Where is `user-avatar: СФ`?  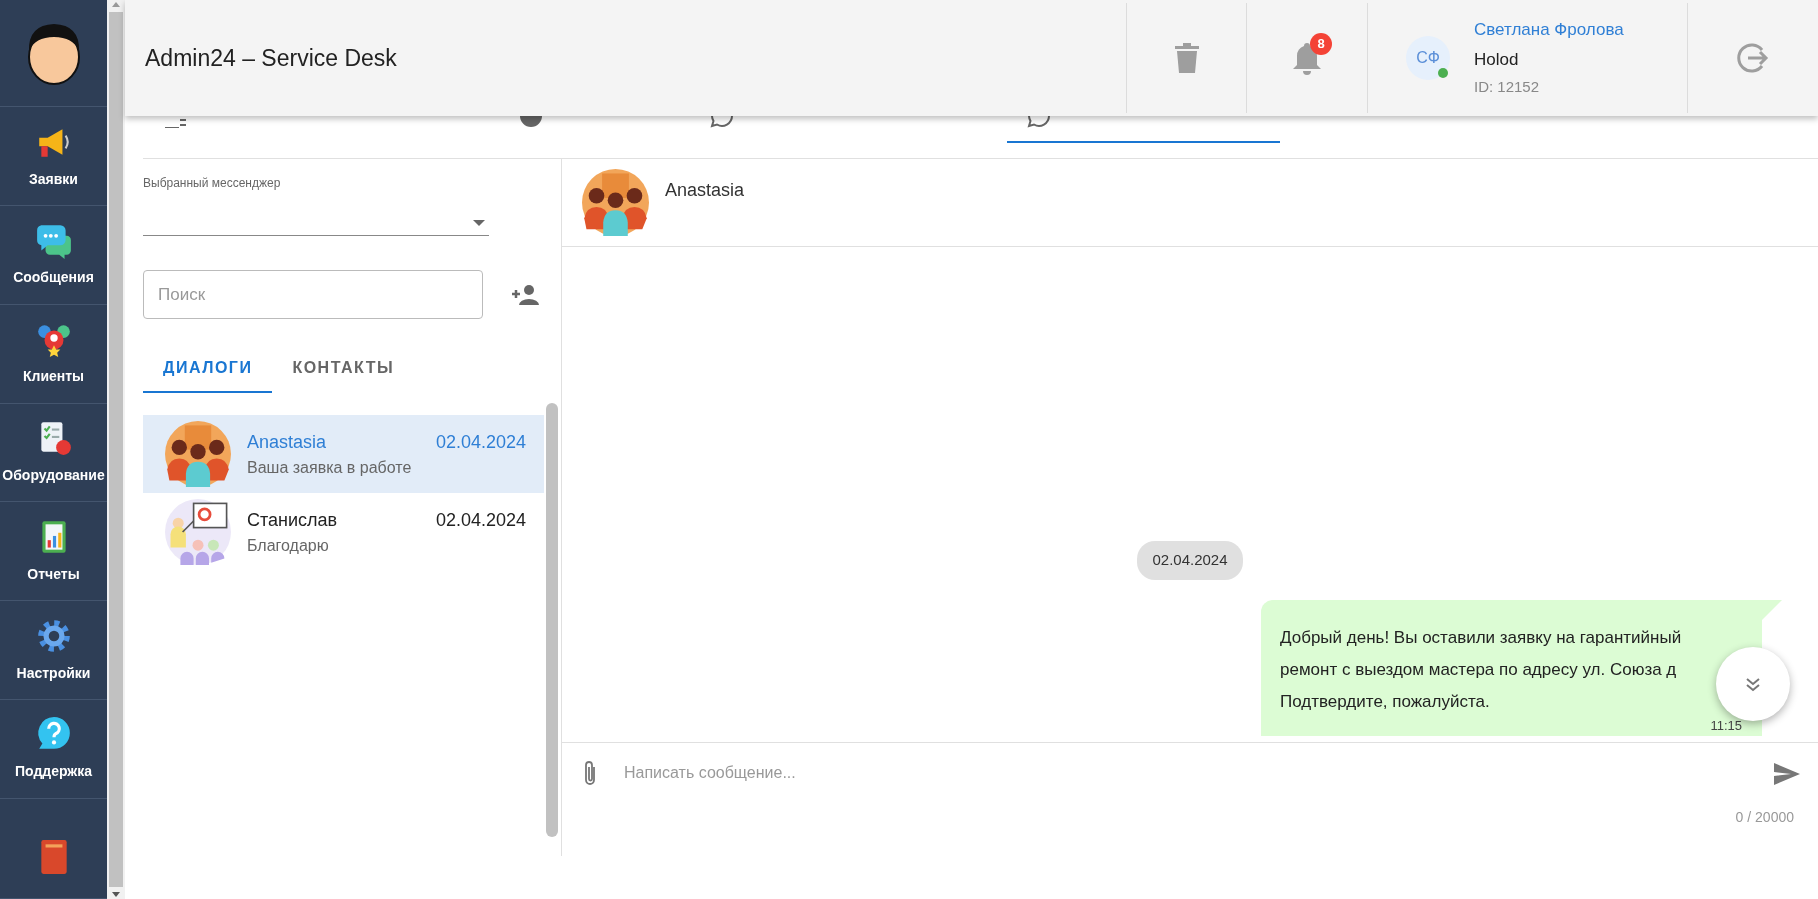
user-avatar: СФ is located at coordinates (1428, 58).